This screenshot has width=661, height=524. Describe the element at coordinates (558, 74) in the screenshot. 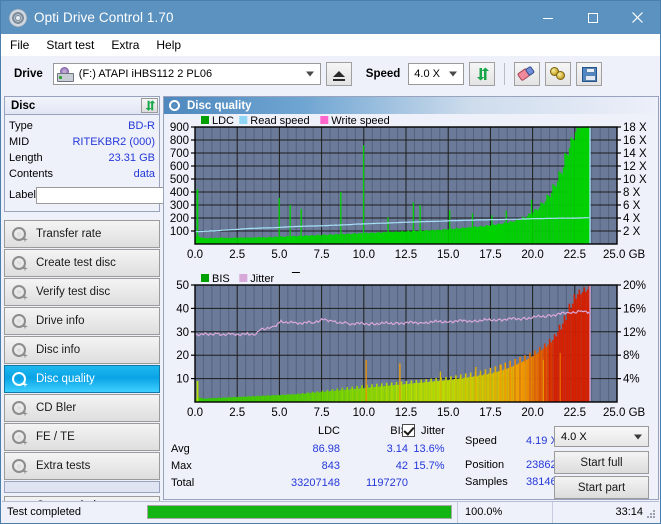

I see `discs-button` at that location.